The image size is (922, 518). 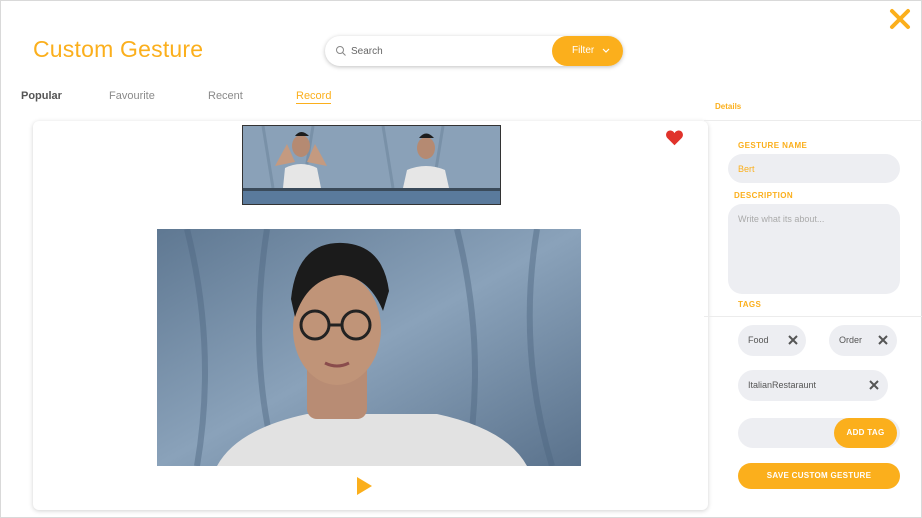 I want to click on page-title: Custom Gesture, so click(x=118, y=49).